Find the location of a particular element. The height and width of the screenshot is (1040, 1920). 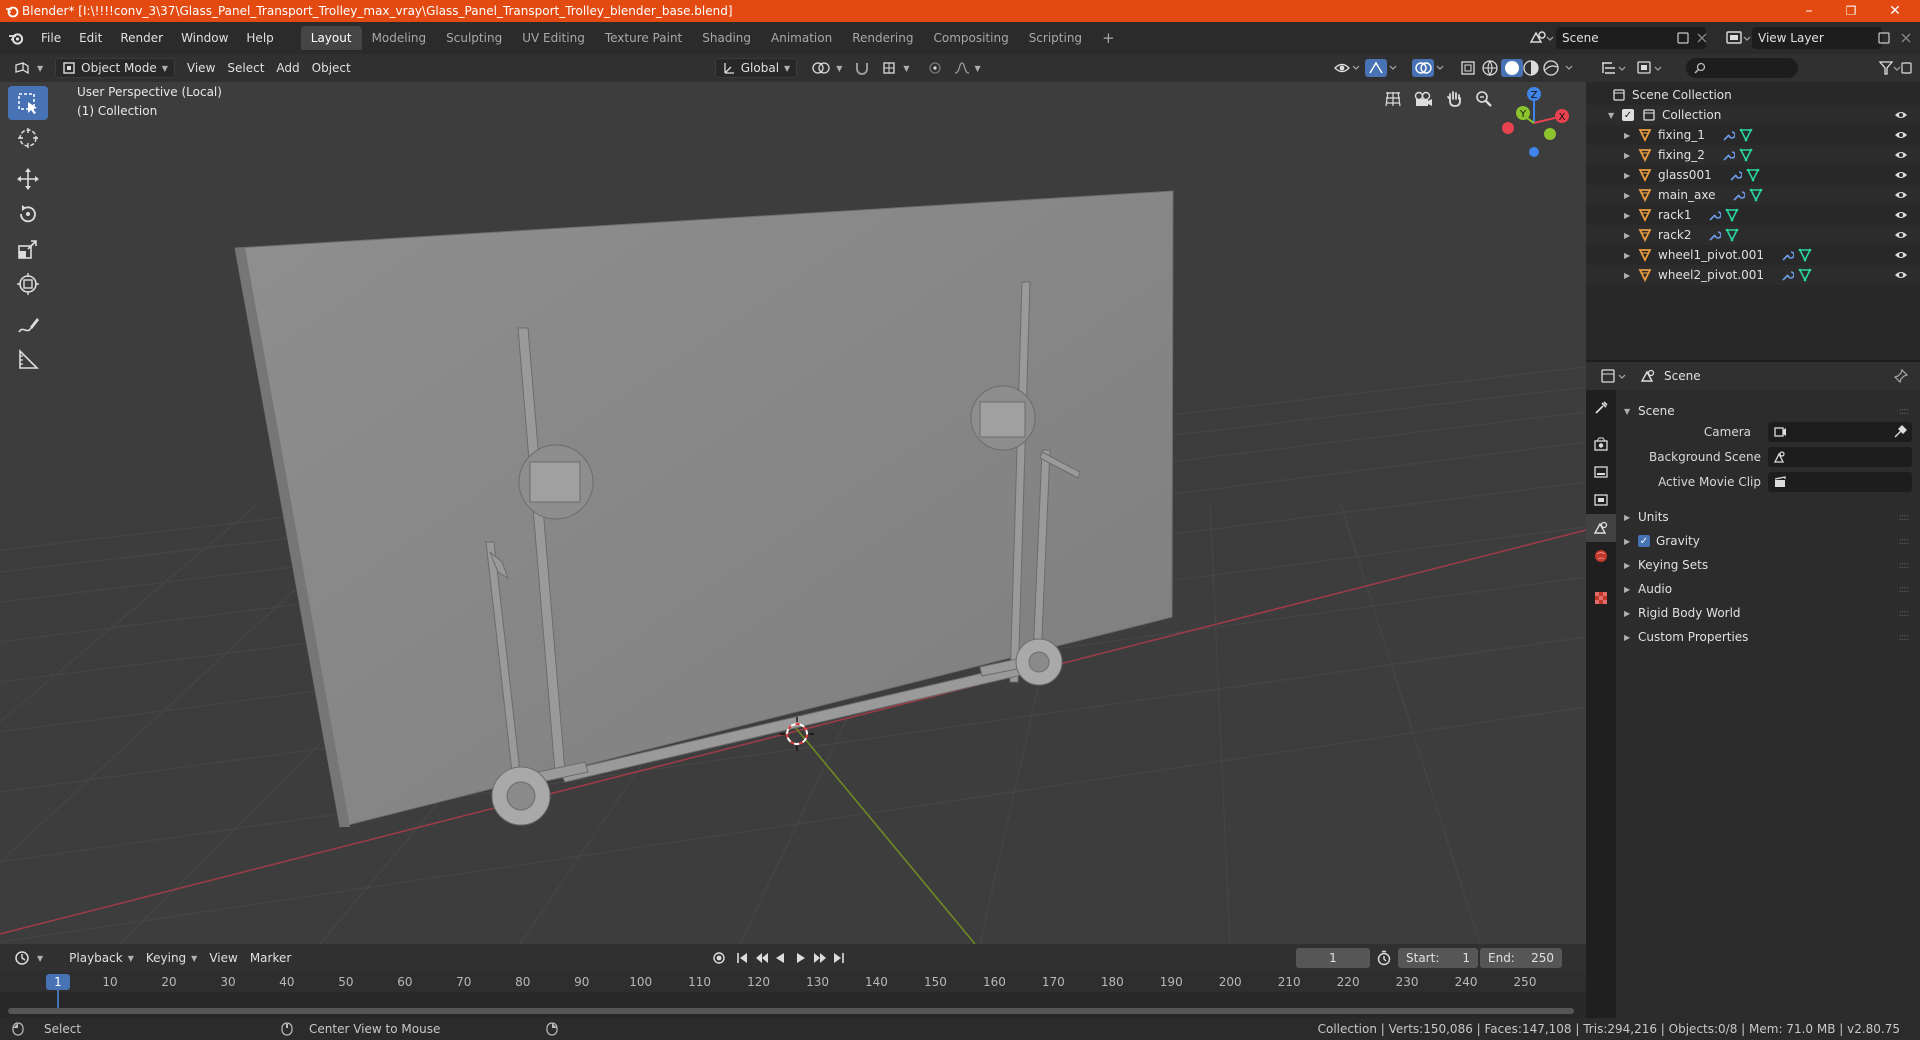

outliner-search-input is located at coordinates (1742, 68).